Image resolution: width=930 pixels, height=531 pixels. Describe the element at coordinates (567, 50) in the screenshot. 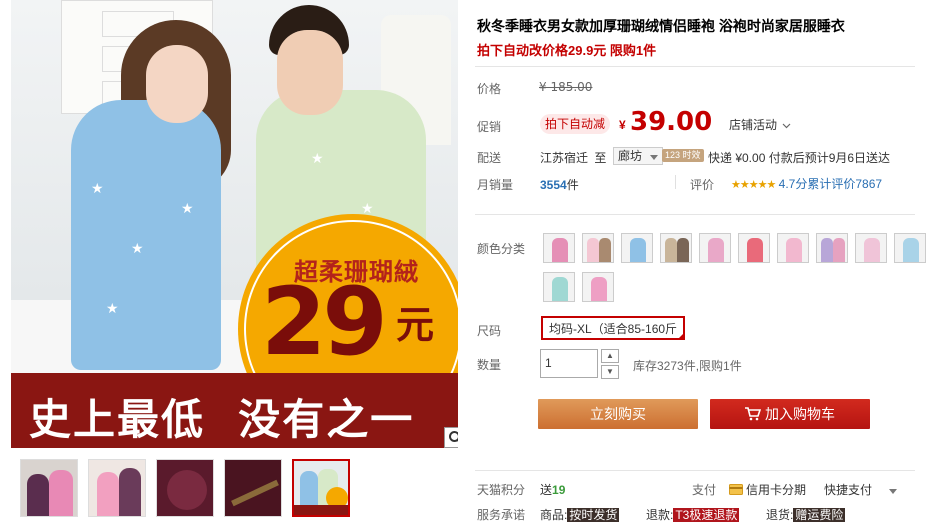

I see `product-subtitle: 拍下自动改价格29.9元 限购1件` at that location.